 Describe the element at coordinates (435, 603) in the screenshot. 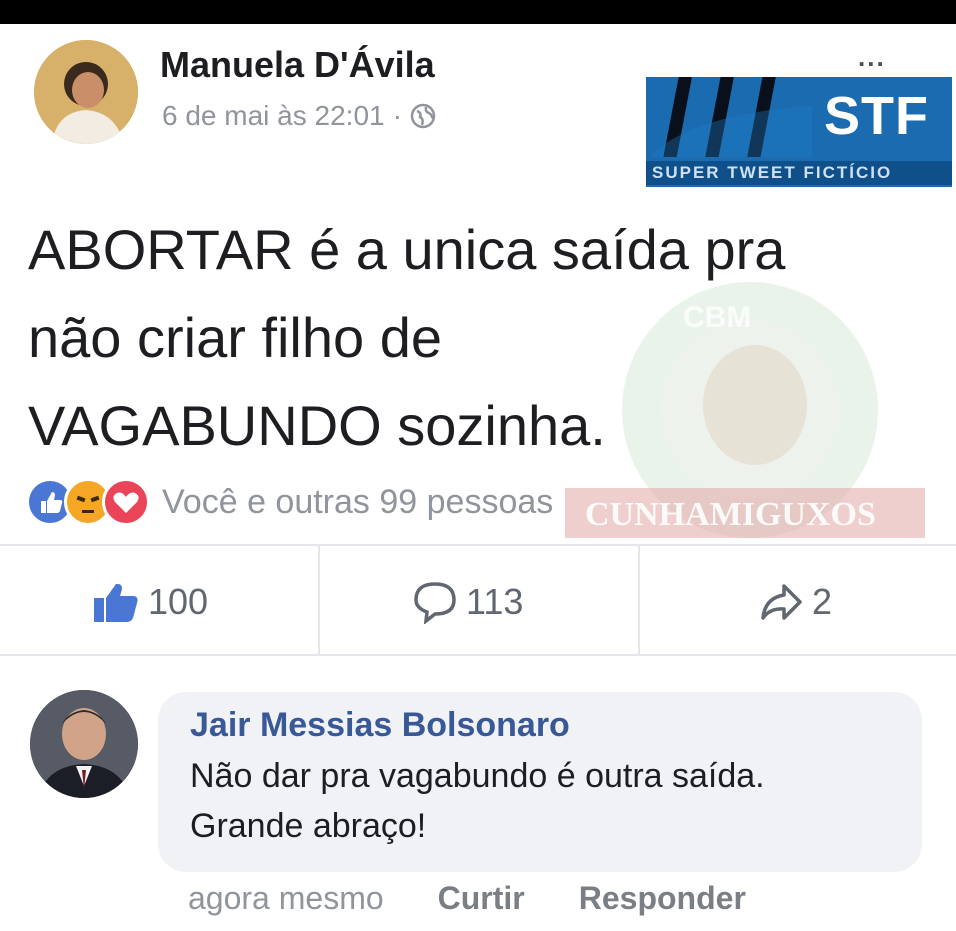

I see `comment-icon` at that location.